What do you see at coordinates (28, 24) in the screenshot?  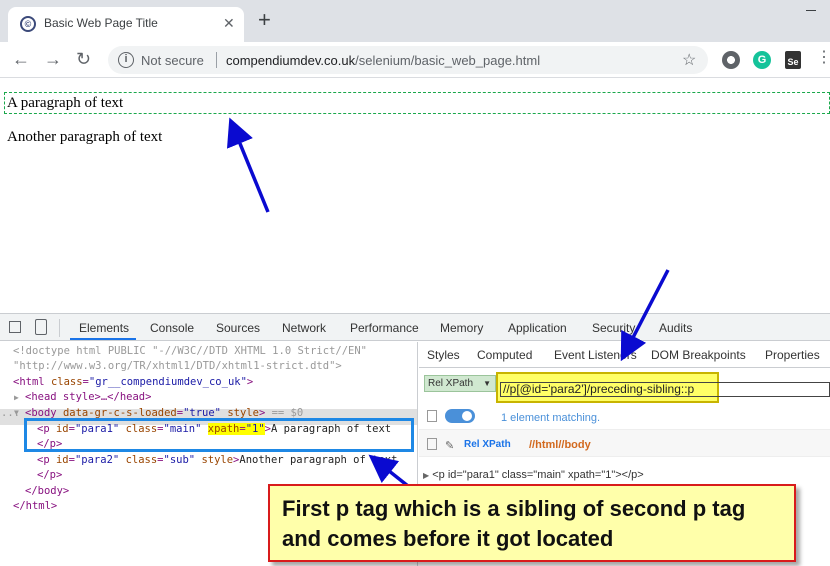 I see `site-favicon-icon: ©` at bounding box center [28, 24].